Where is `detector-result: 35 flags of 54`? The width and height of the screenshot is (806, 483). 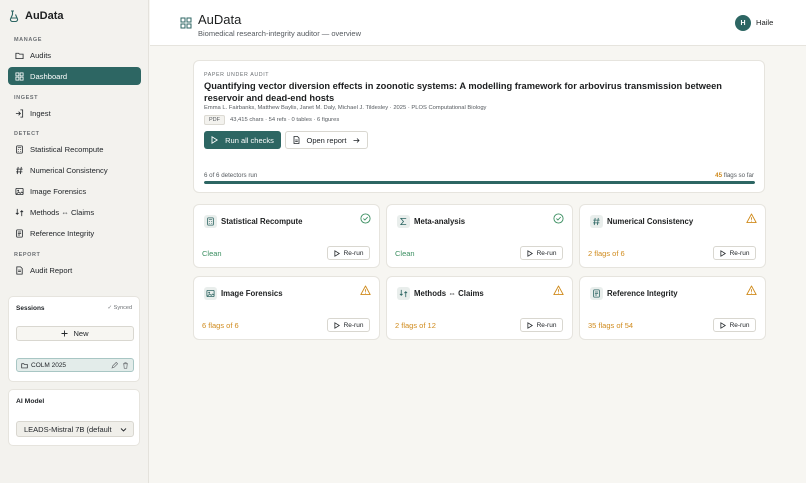
detector-result: 35 flags of 54 is located at coordinates (611, 325).